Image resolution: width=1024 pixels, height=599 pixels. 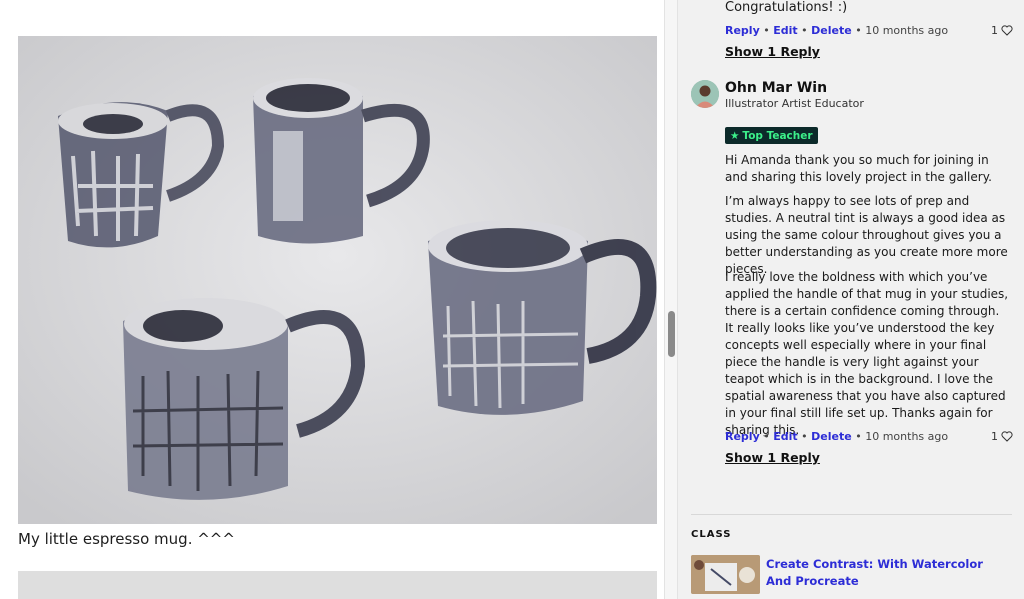 I want to click on star-icon: ★, so click(x=735, y=135).